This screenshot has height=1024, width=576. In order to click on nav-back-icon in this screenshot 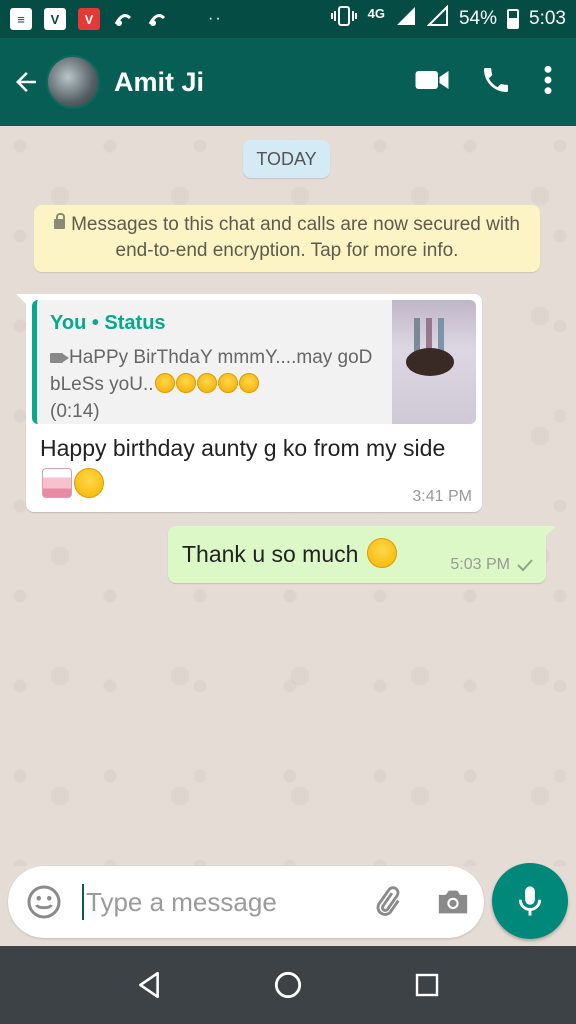, I will do `click(149, 985)`.